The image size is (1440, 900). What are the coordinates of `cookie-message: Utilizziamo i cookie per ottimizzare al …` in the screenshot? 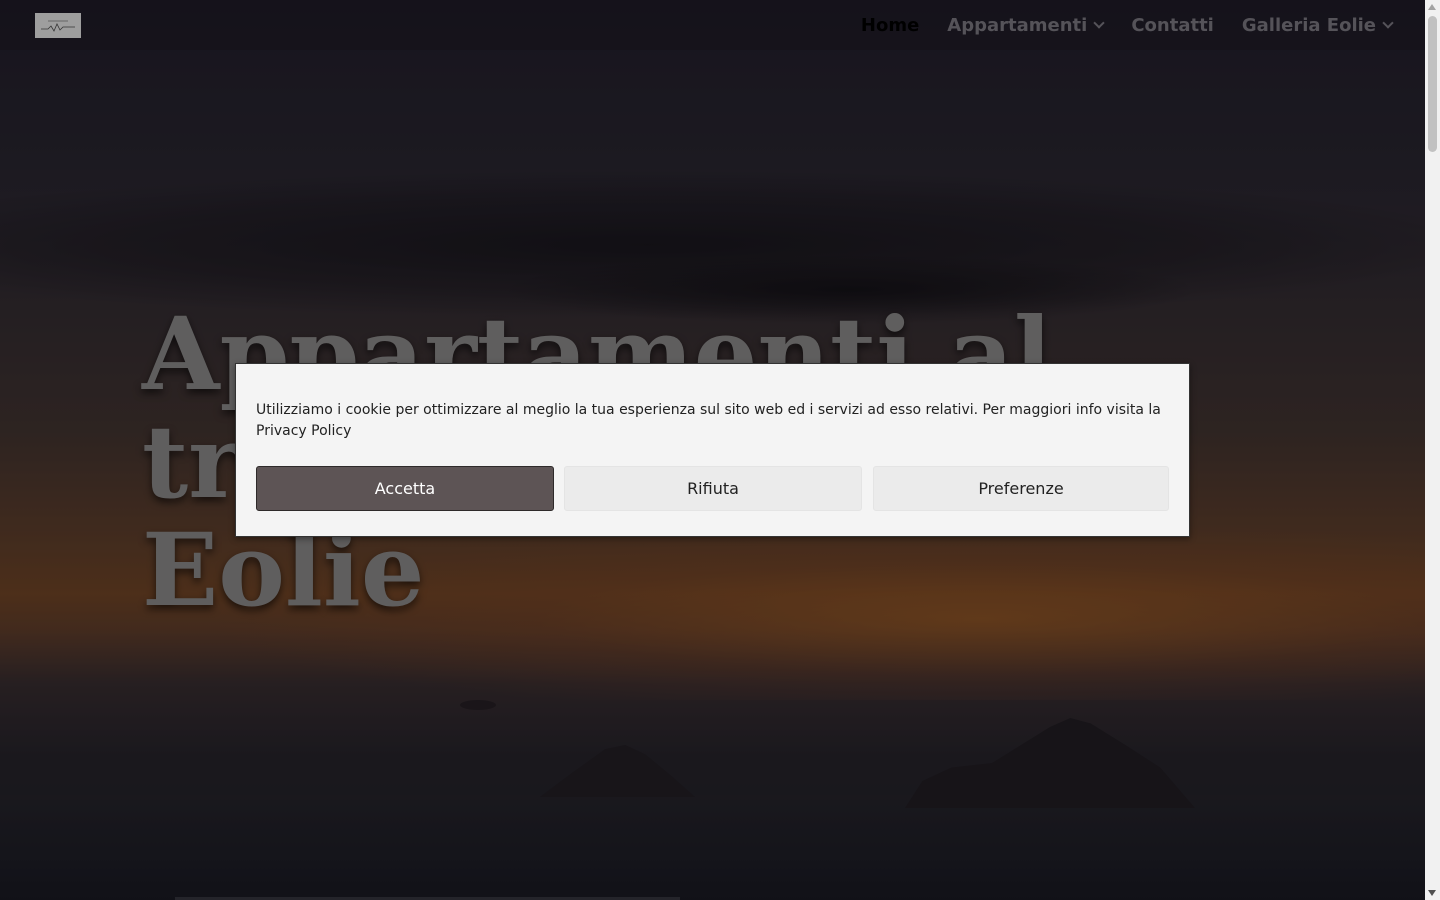 It's located at (708, 420).